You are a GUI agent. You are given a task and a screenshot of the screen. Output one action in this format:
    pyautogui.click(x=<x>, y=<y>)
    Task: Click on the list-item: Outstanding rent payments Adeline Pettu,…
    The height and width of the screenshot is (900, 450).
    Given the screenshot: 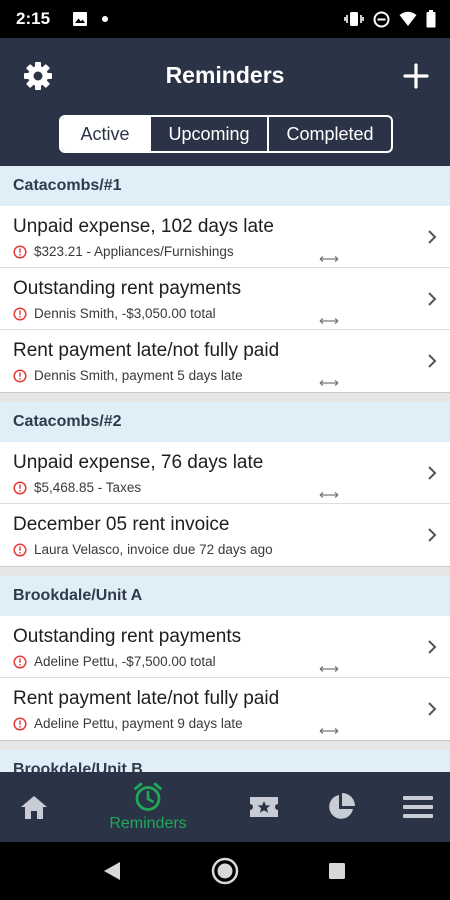 What is the action you would take?
    pyautogui.click(x=225, y=647)
    